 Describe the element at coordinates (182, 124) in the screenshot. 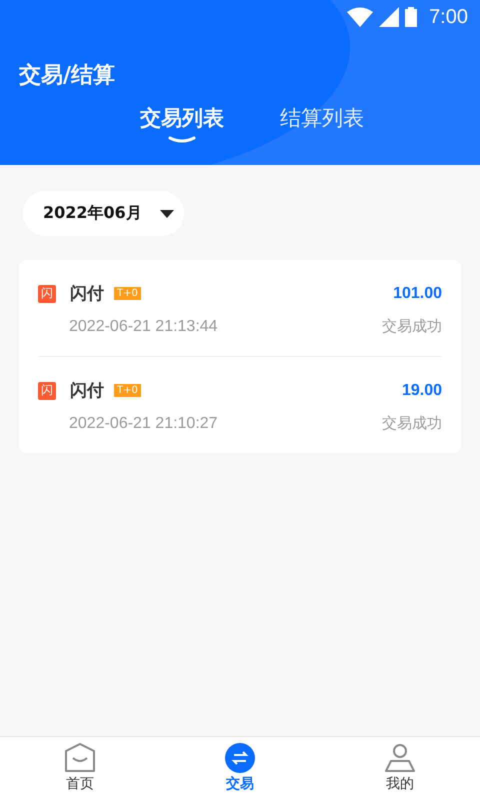

I see `tab: 交易列表` at that location.